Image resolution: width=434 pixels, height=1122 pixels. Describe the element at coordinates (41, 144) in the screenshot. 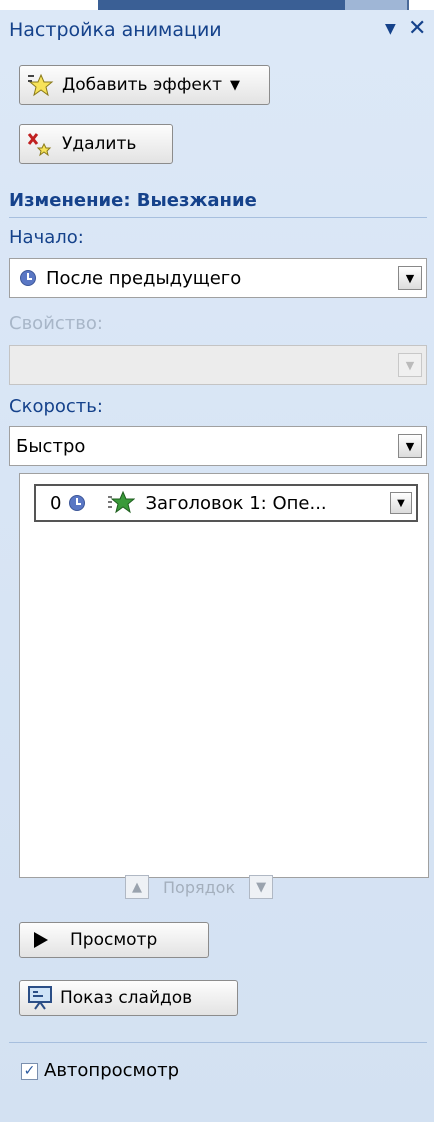

I see `remove-effect-icon` at that location.